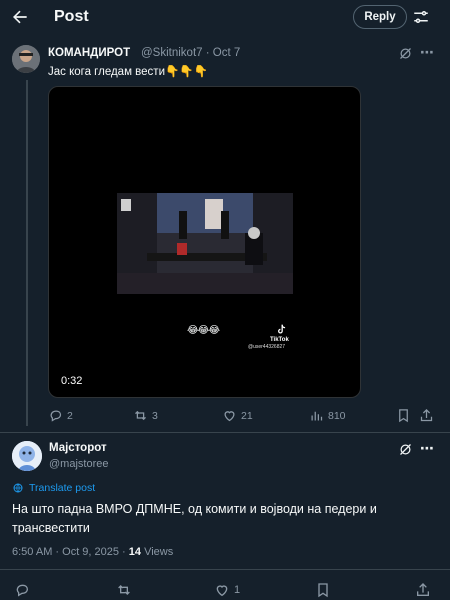  I want to click on timestamp: 6:50 AM · Oct 9, 2025 ·, so click(70, 552).